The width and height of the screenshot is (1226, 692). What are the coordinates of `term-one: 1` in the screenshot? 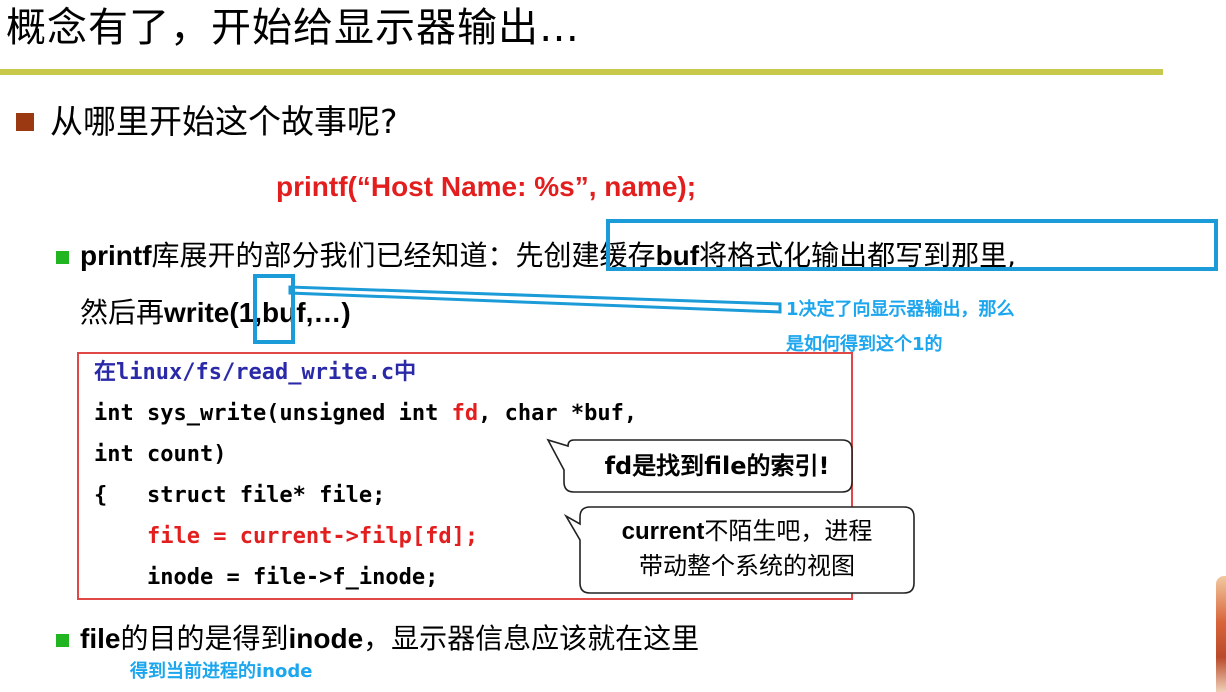 It's located at (246, 312).